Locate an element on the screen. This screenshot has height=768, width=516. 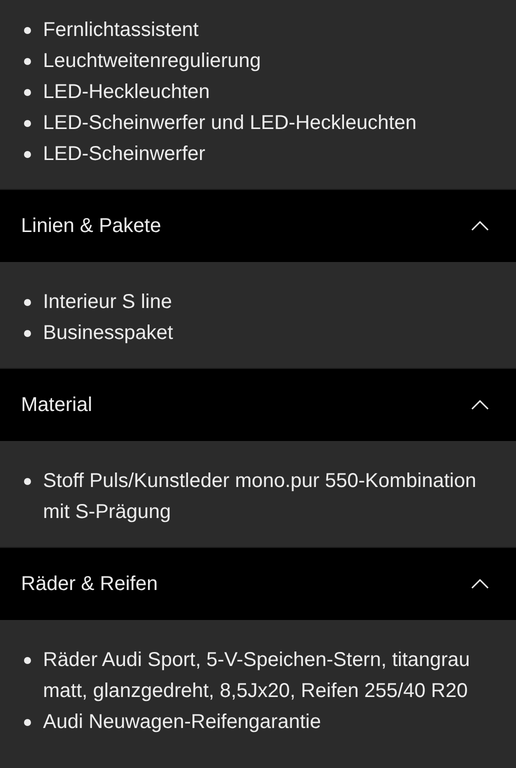
list-item: Räder Audi Sport, 5-V-Speichen-Stern, titangrau matt, glanzgedreht, 8,5Jx20, Reifen 255/40 R20 is located at coordinates (257, 676).